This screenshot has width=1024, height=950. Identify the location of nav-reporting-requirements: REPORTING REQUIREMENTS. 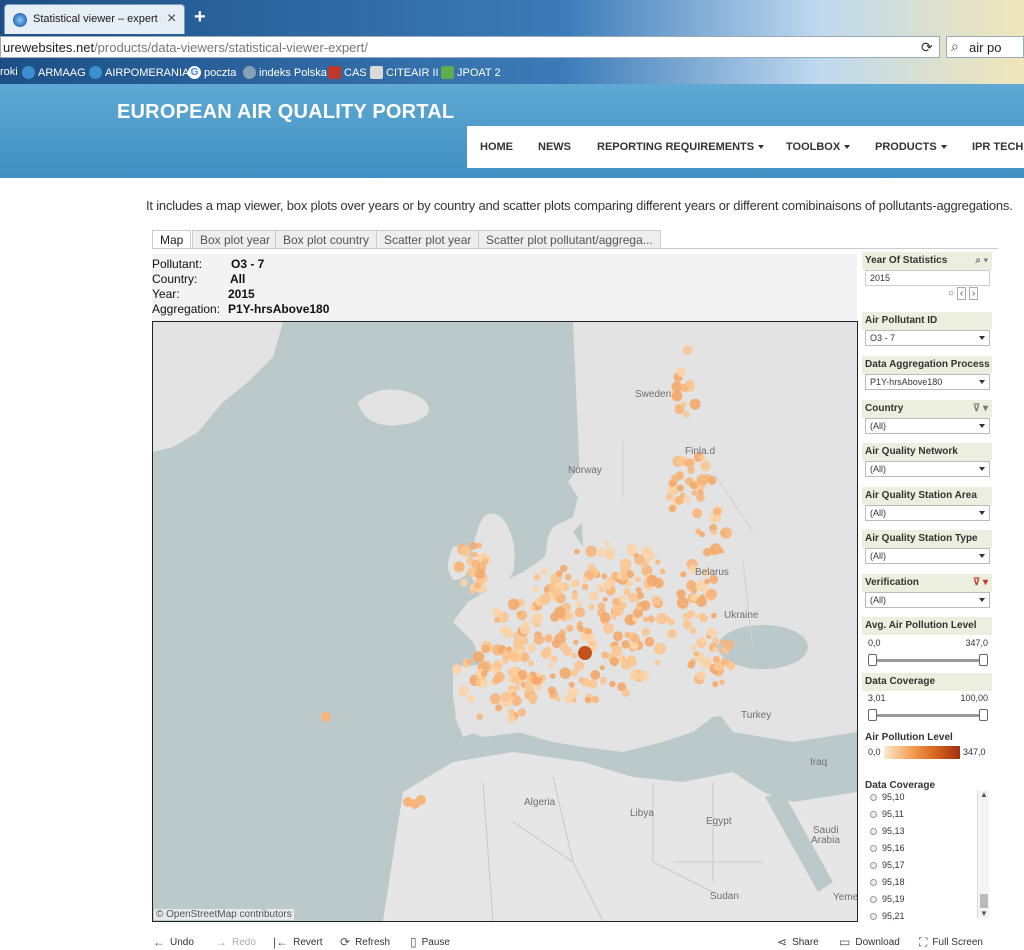
(681, 147).